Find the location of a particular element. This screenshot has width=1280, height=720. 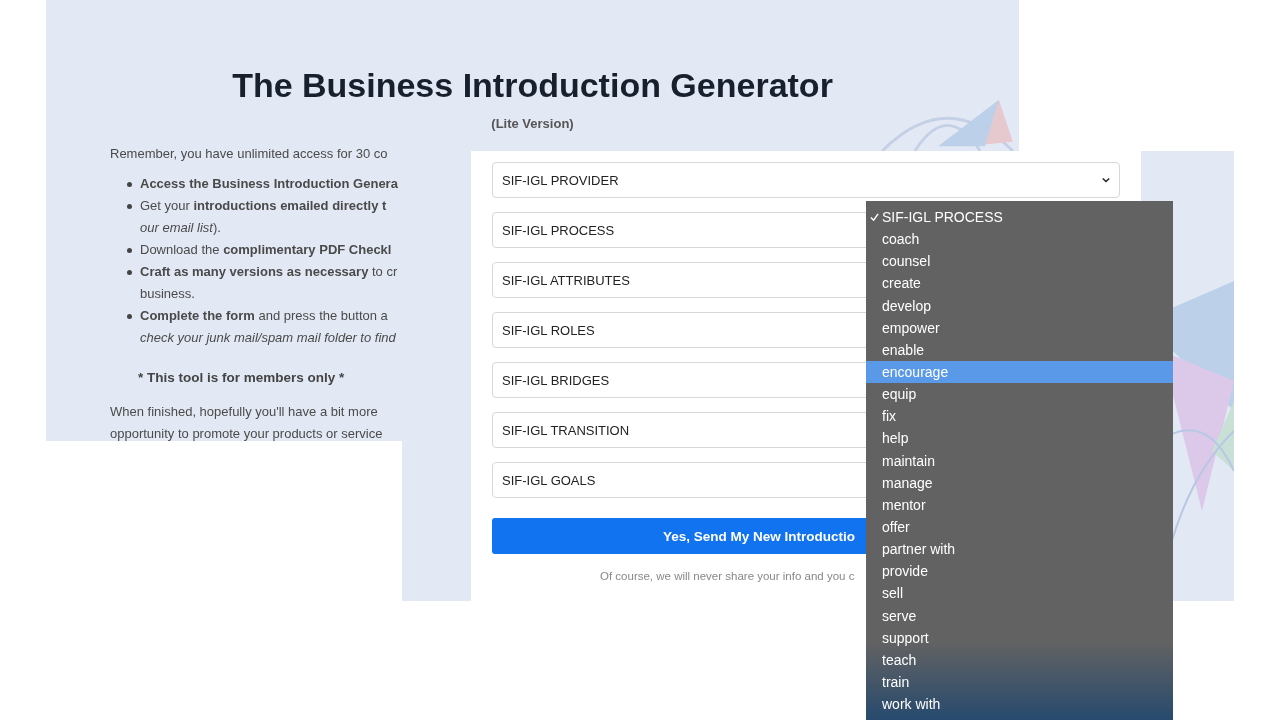

closing-text: opportunity to promote your products or service is located at coordinates (247, 434).